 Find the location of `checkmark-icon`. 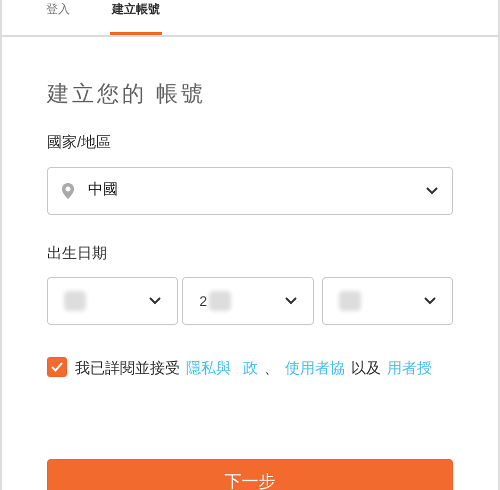

checkmark-icon is located at coordinates (57, 367).